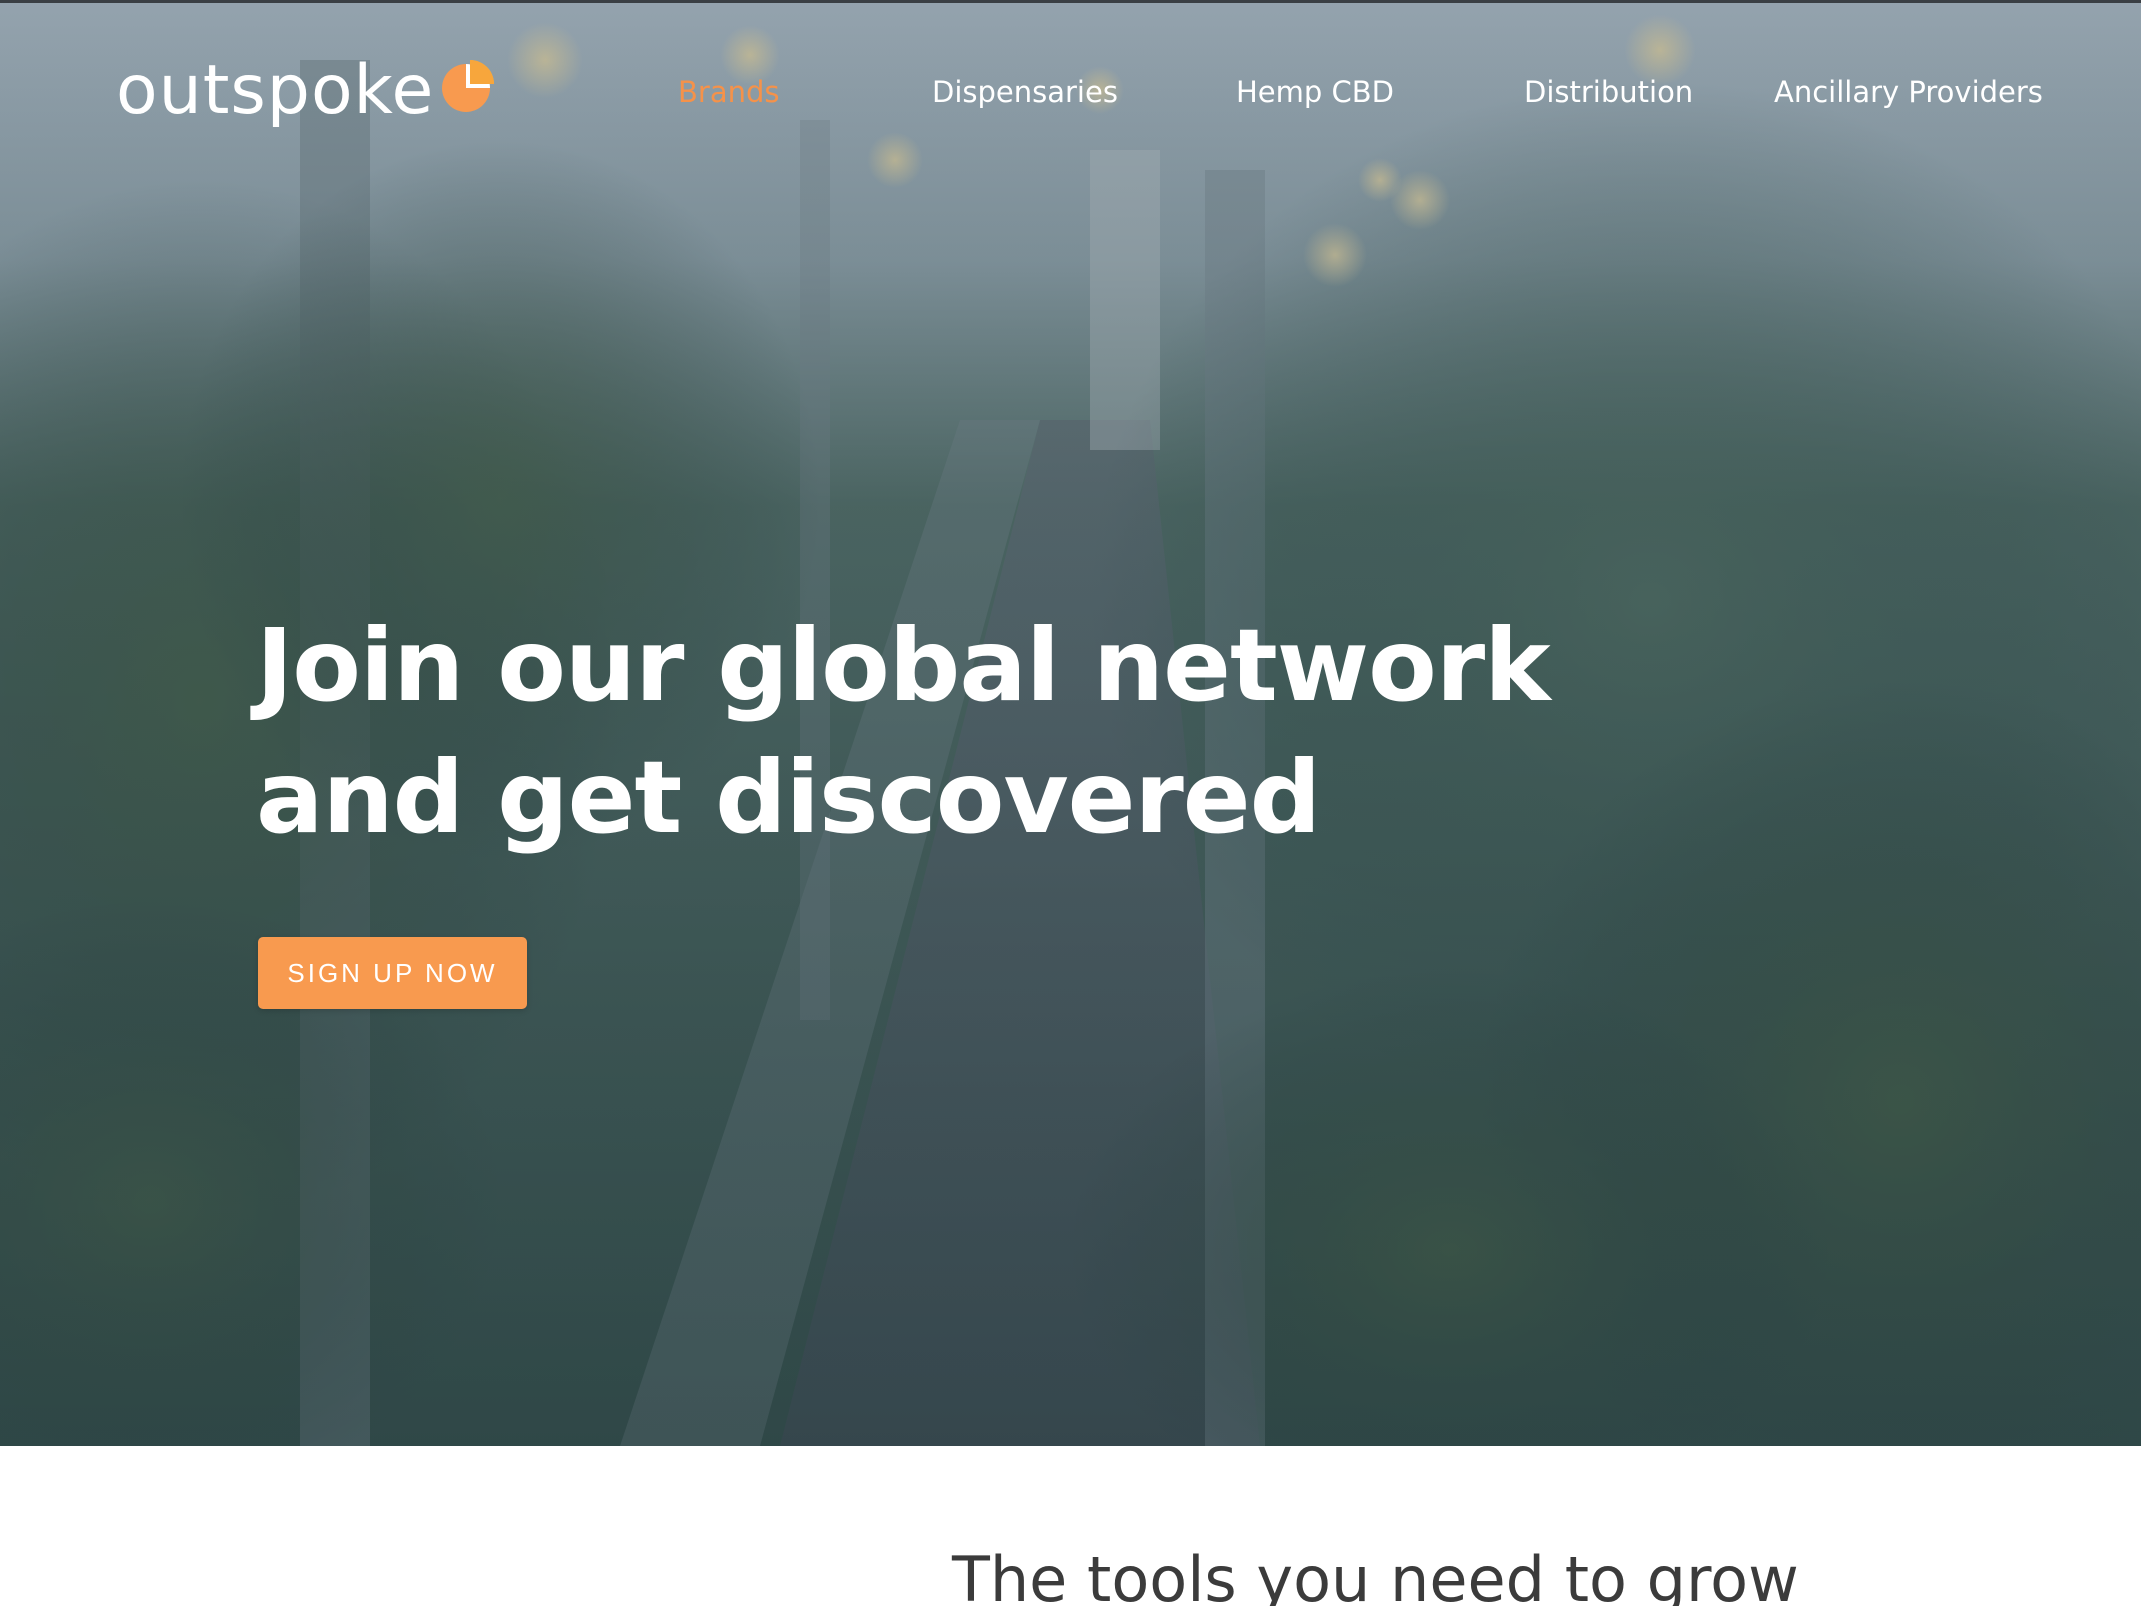  Describe the element at coordinates (275, 90) in the screenshot. I see `logo-text: outspoke` at that location.